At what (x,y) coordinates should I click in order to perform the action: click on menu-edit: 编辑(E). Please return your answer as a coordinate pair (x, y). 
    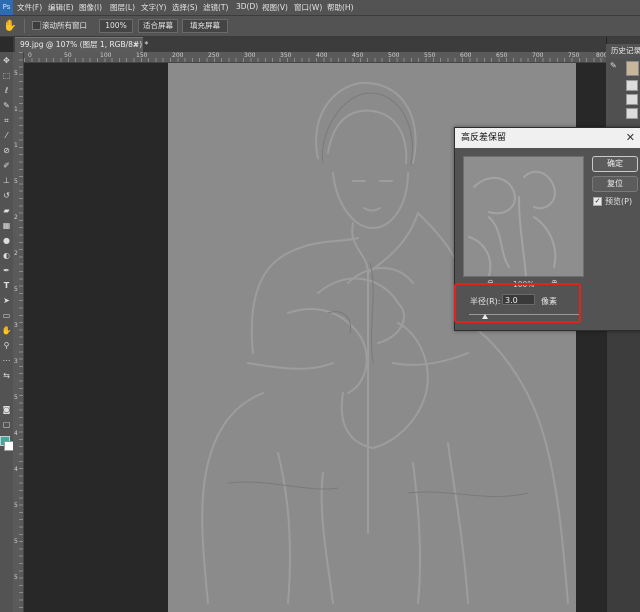
    Looking at the image, I should click on (61, 7).